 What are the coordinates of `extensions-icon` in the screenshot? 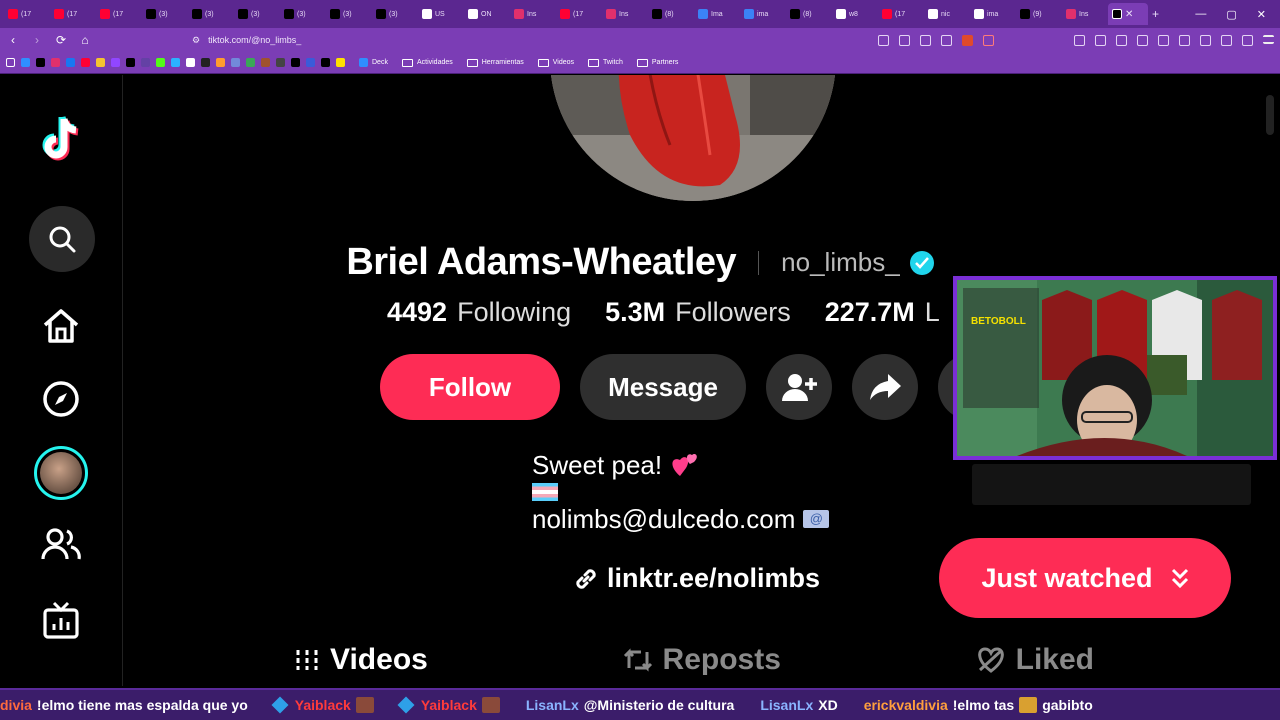 It's located at (1205, 40).